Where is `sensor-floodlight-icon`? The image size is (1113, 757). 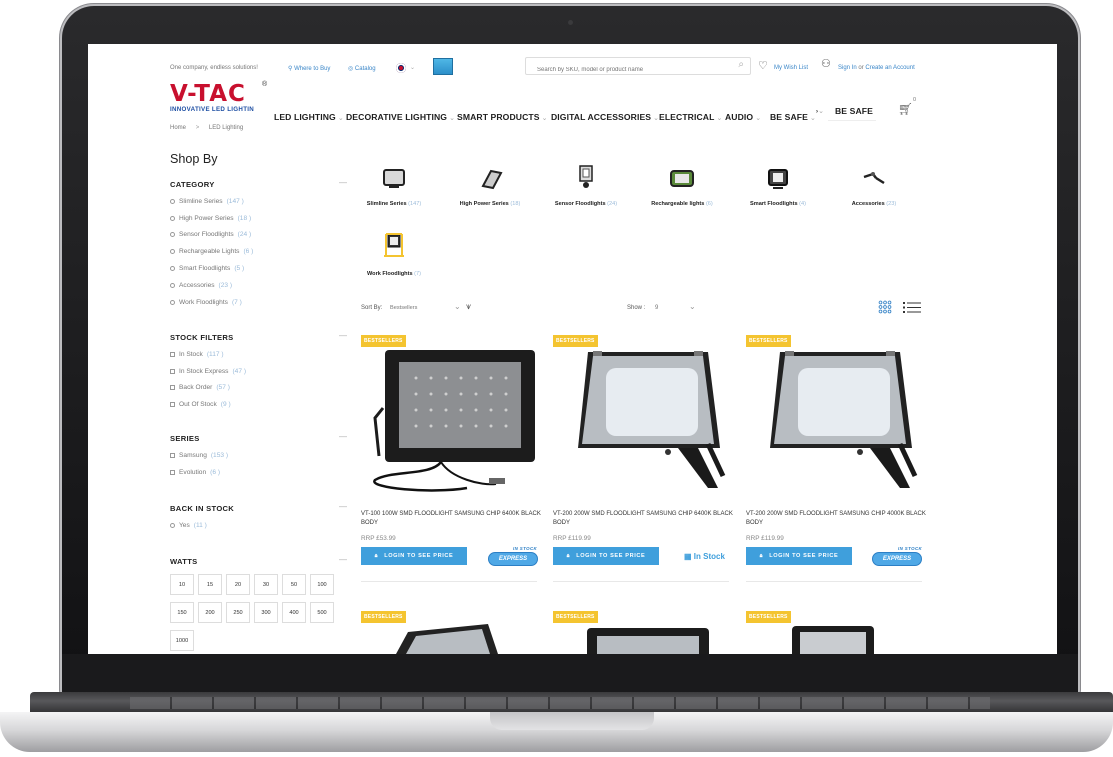
sensor-floodlight-icon is located at coordinates (586, 176).